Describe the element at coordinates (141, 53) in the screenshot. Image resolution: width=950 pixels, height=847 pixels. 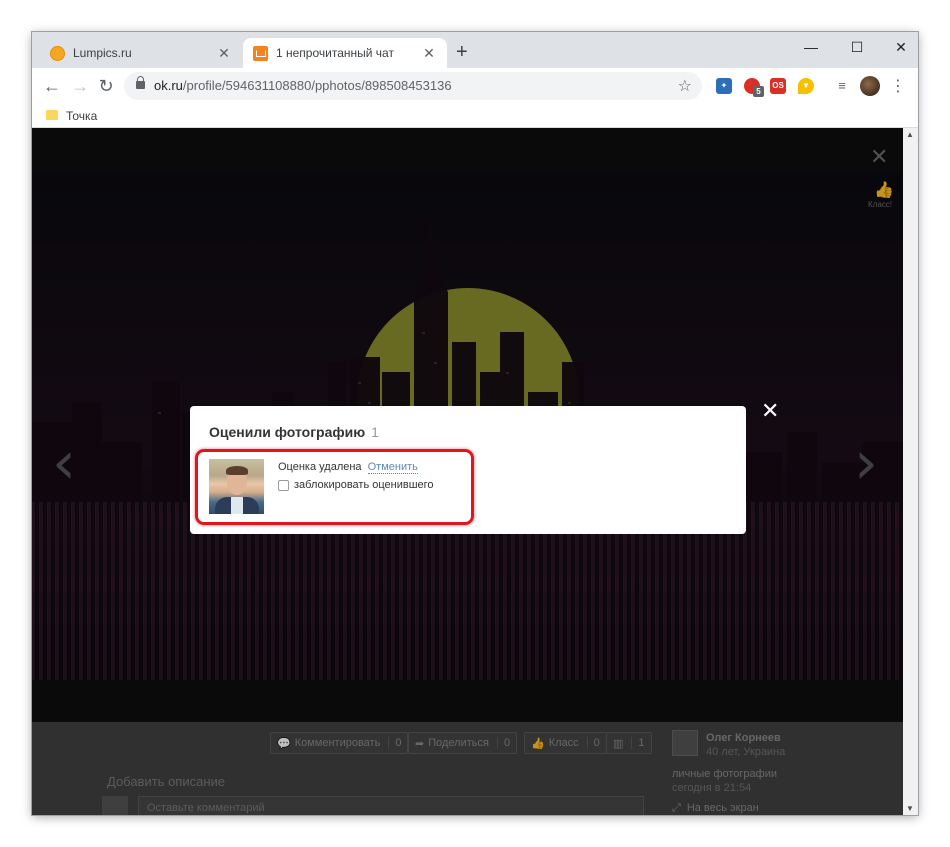
I see `tab-lumpics: Lumpics.ru ✕` at that location.